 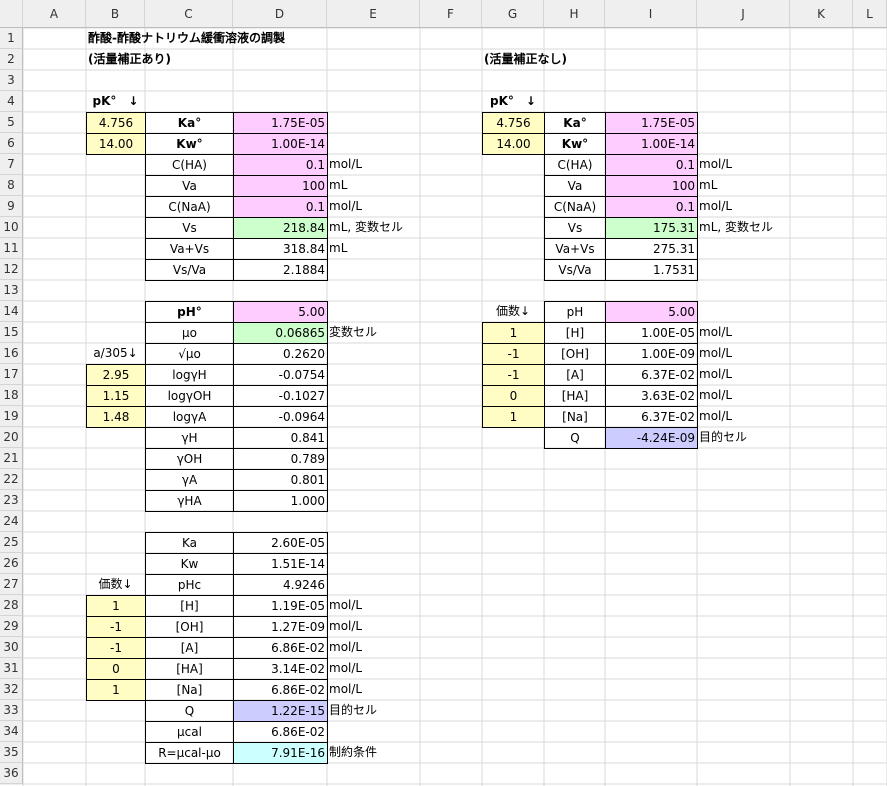 I want to click on column-header-g: G, so click(x=513, y=14).